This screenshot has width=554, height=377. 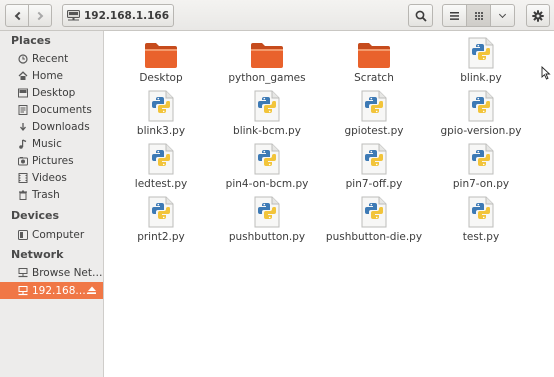 I want to click on file-name-label: pushbutton-die.py, so click(x=374, y=237).